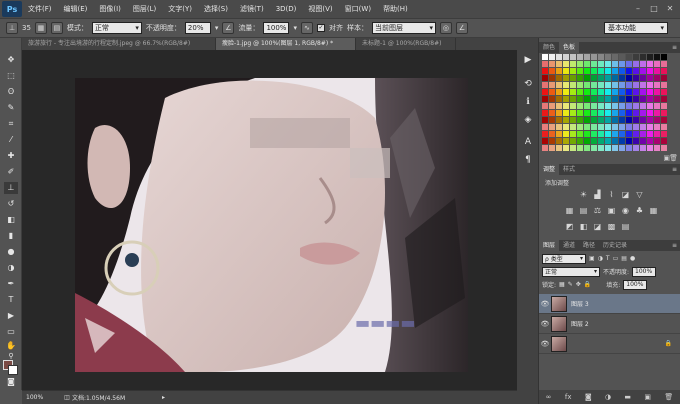 This screenshot has width=680, height=404. I want to click on blur-tool-icon: ●, so click(11, 252).